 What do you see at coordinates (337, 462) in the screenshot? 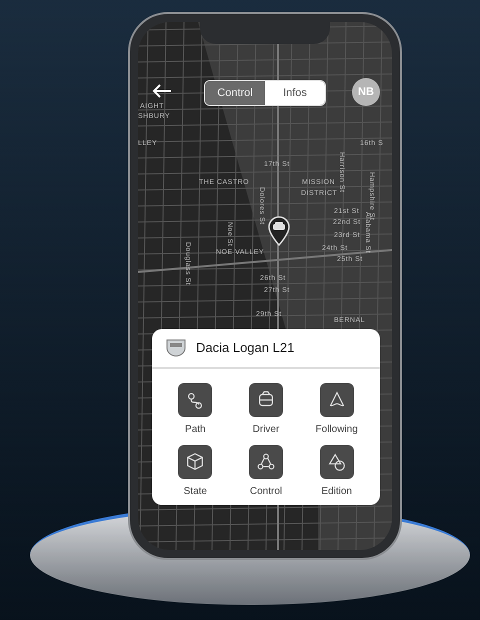
I see `edition-action-icon` at bounding box center [337, 462].